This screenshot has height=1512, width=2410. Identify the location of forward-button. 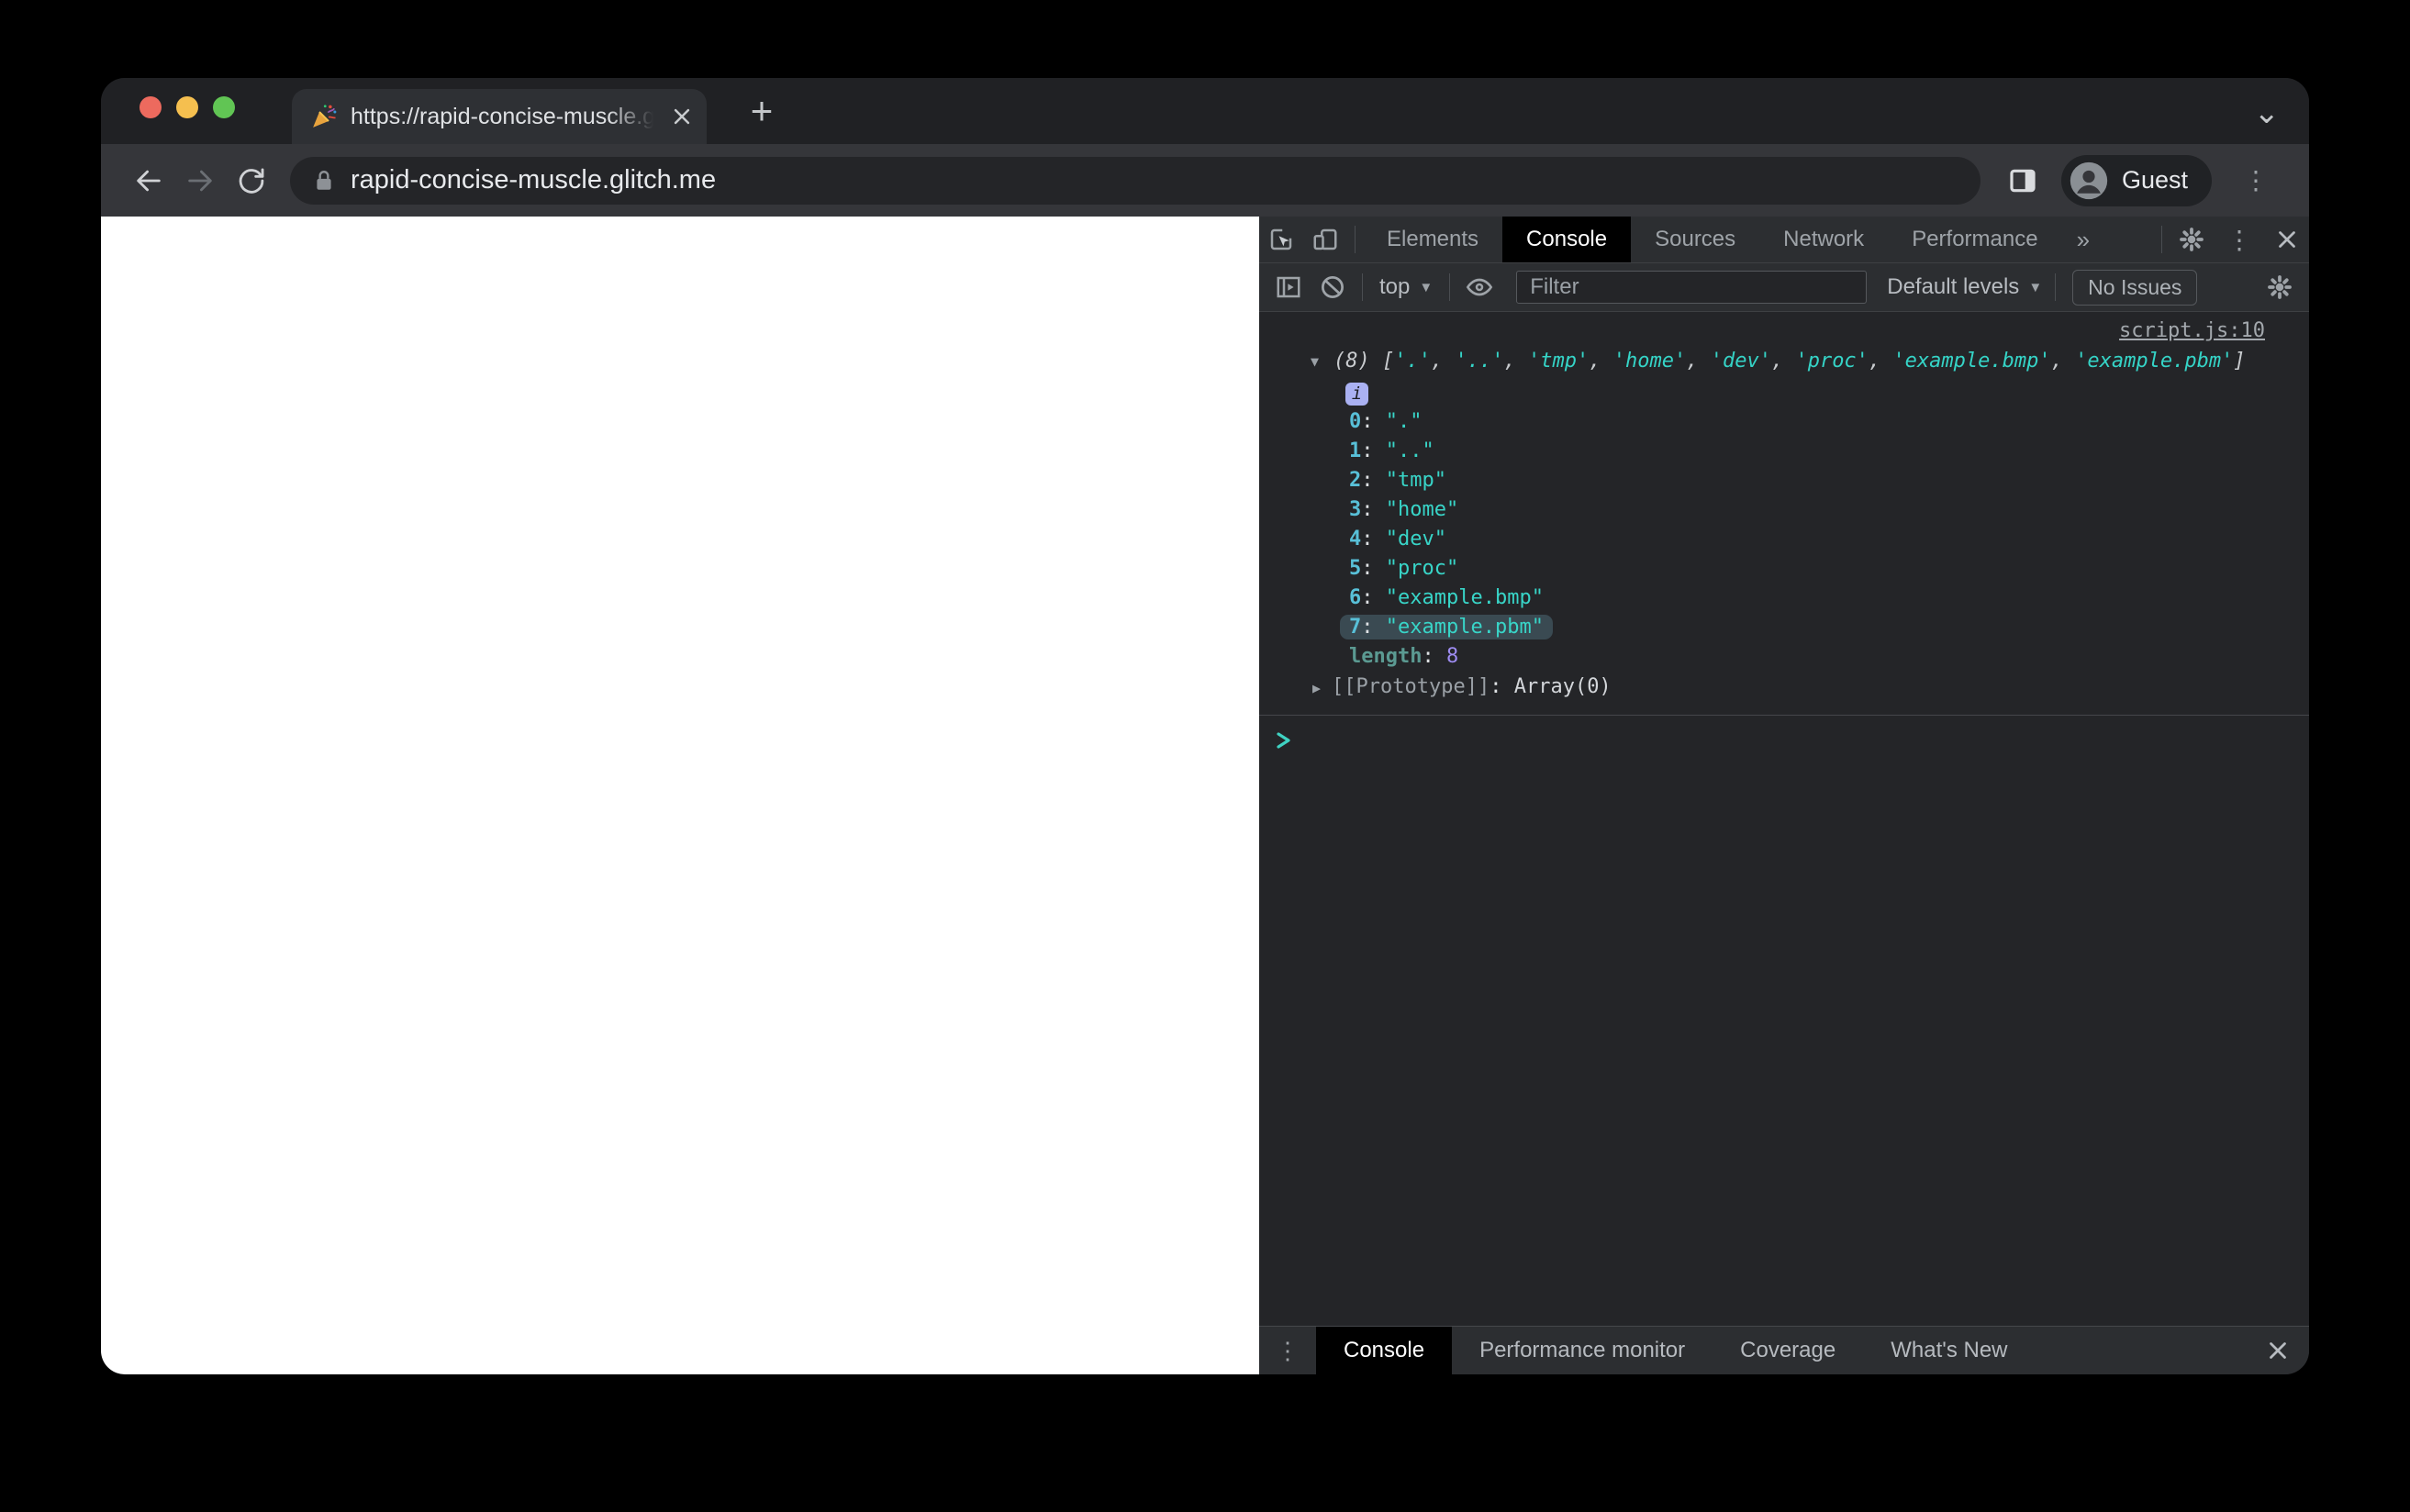
(200, 181).